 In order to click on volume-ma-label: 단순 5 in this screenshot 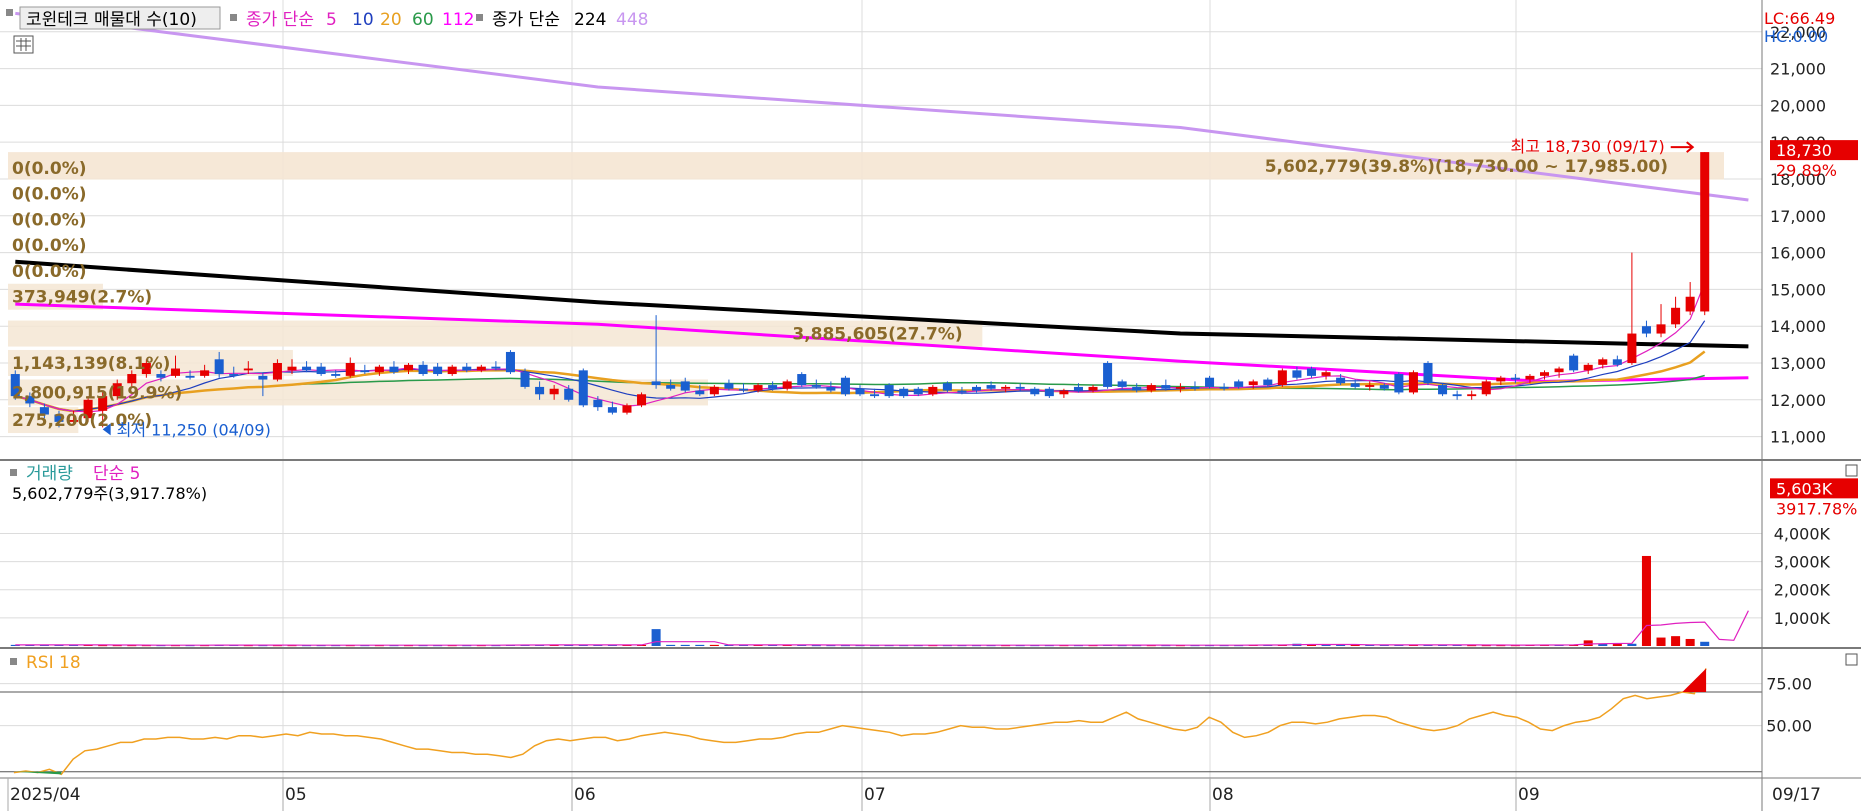, I will do `click(117, 474)`.